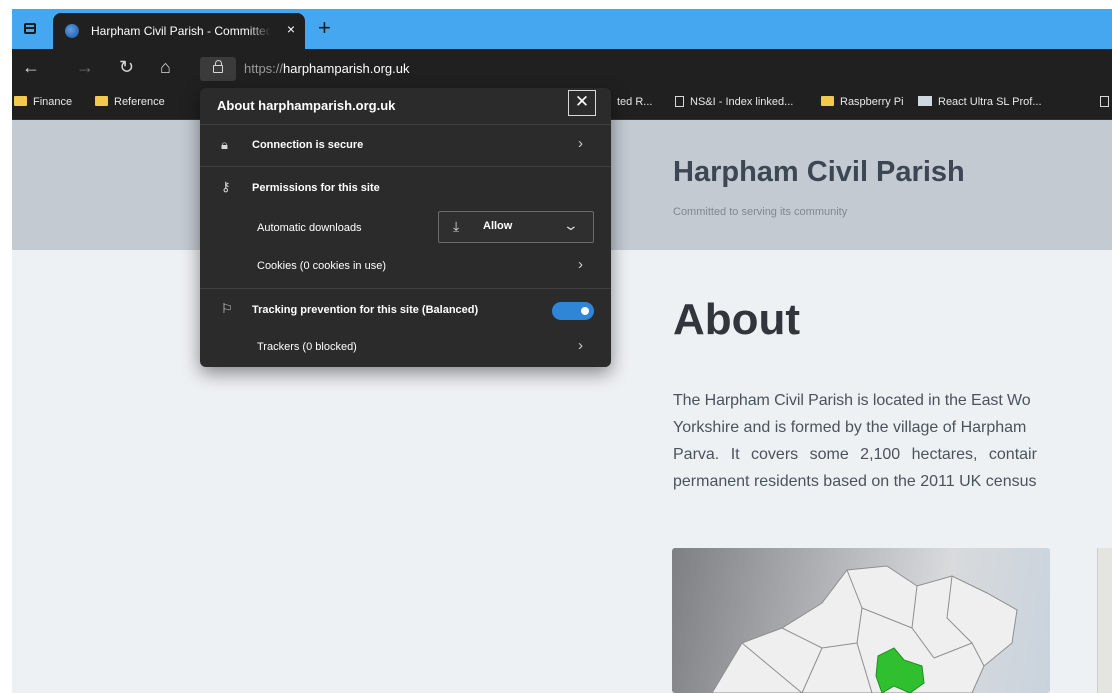 The height and width of the screenshot is (693, 1112). What do you see at coordinates (226, 186) in the screenshot?
I see `key-icon: ⚷` at bounding box center [226, 186].